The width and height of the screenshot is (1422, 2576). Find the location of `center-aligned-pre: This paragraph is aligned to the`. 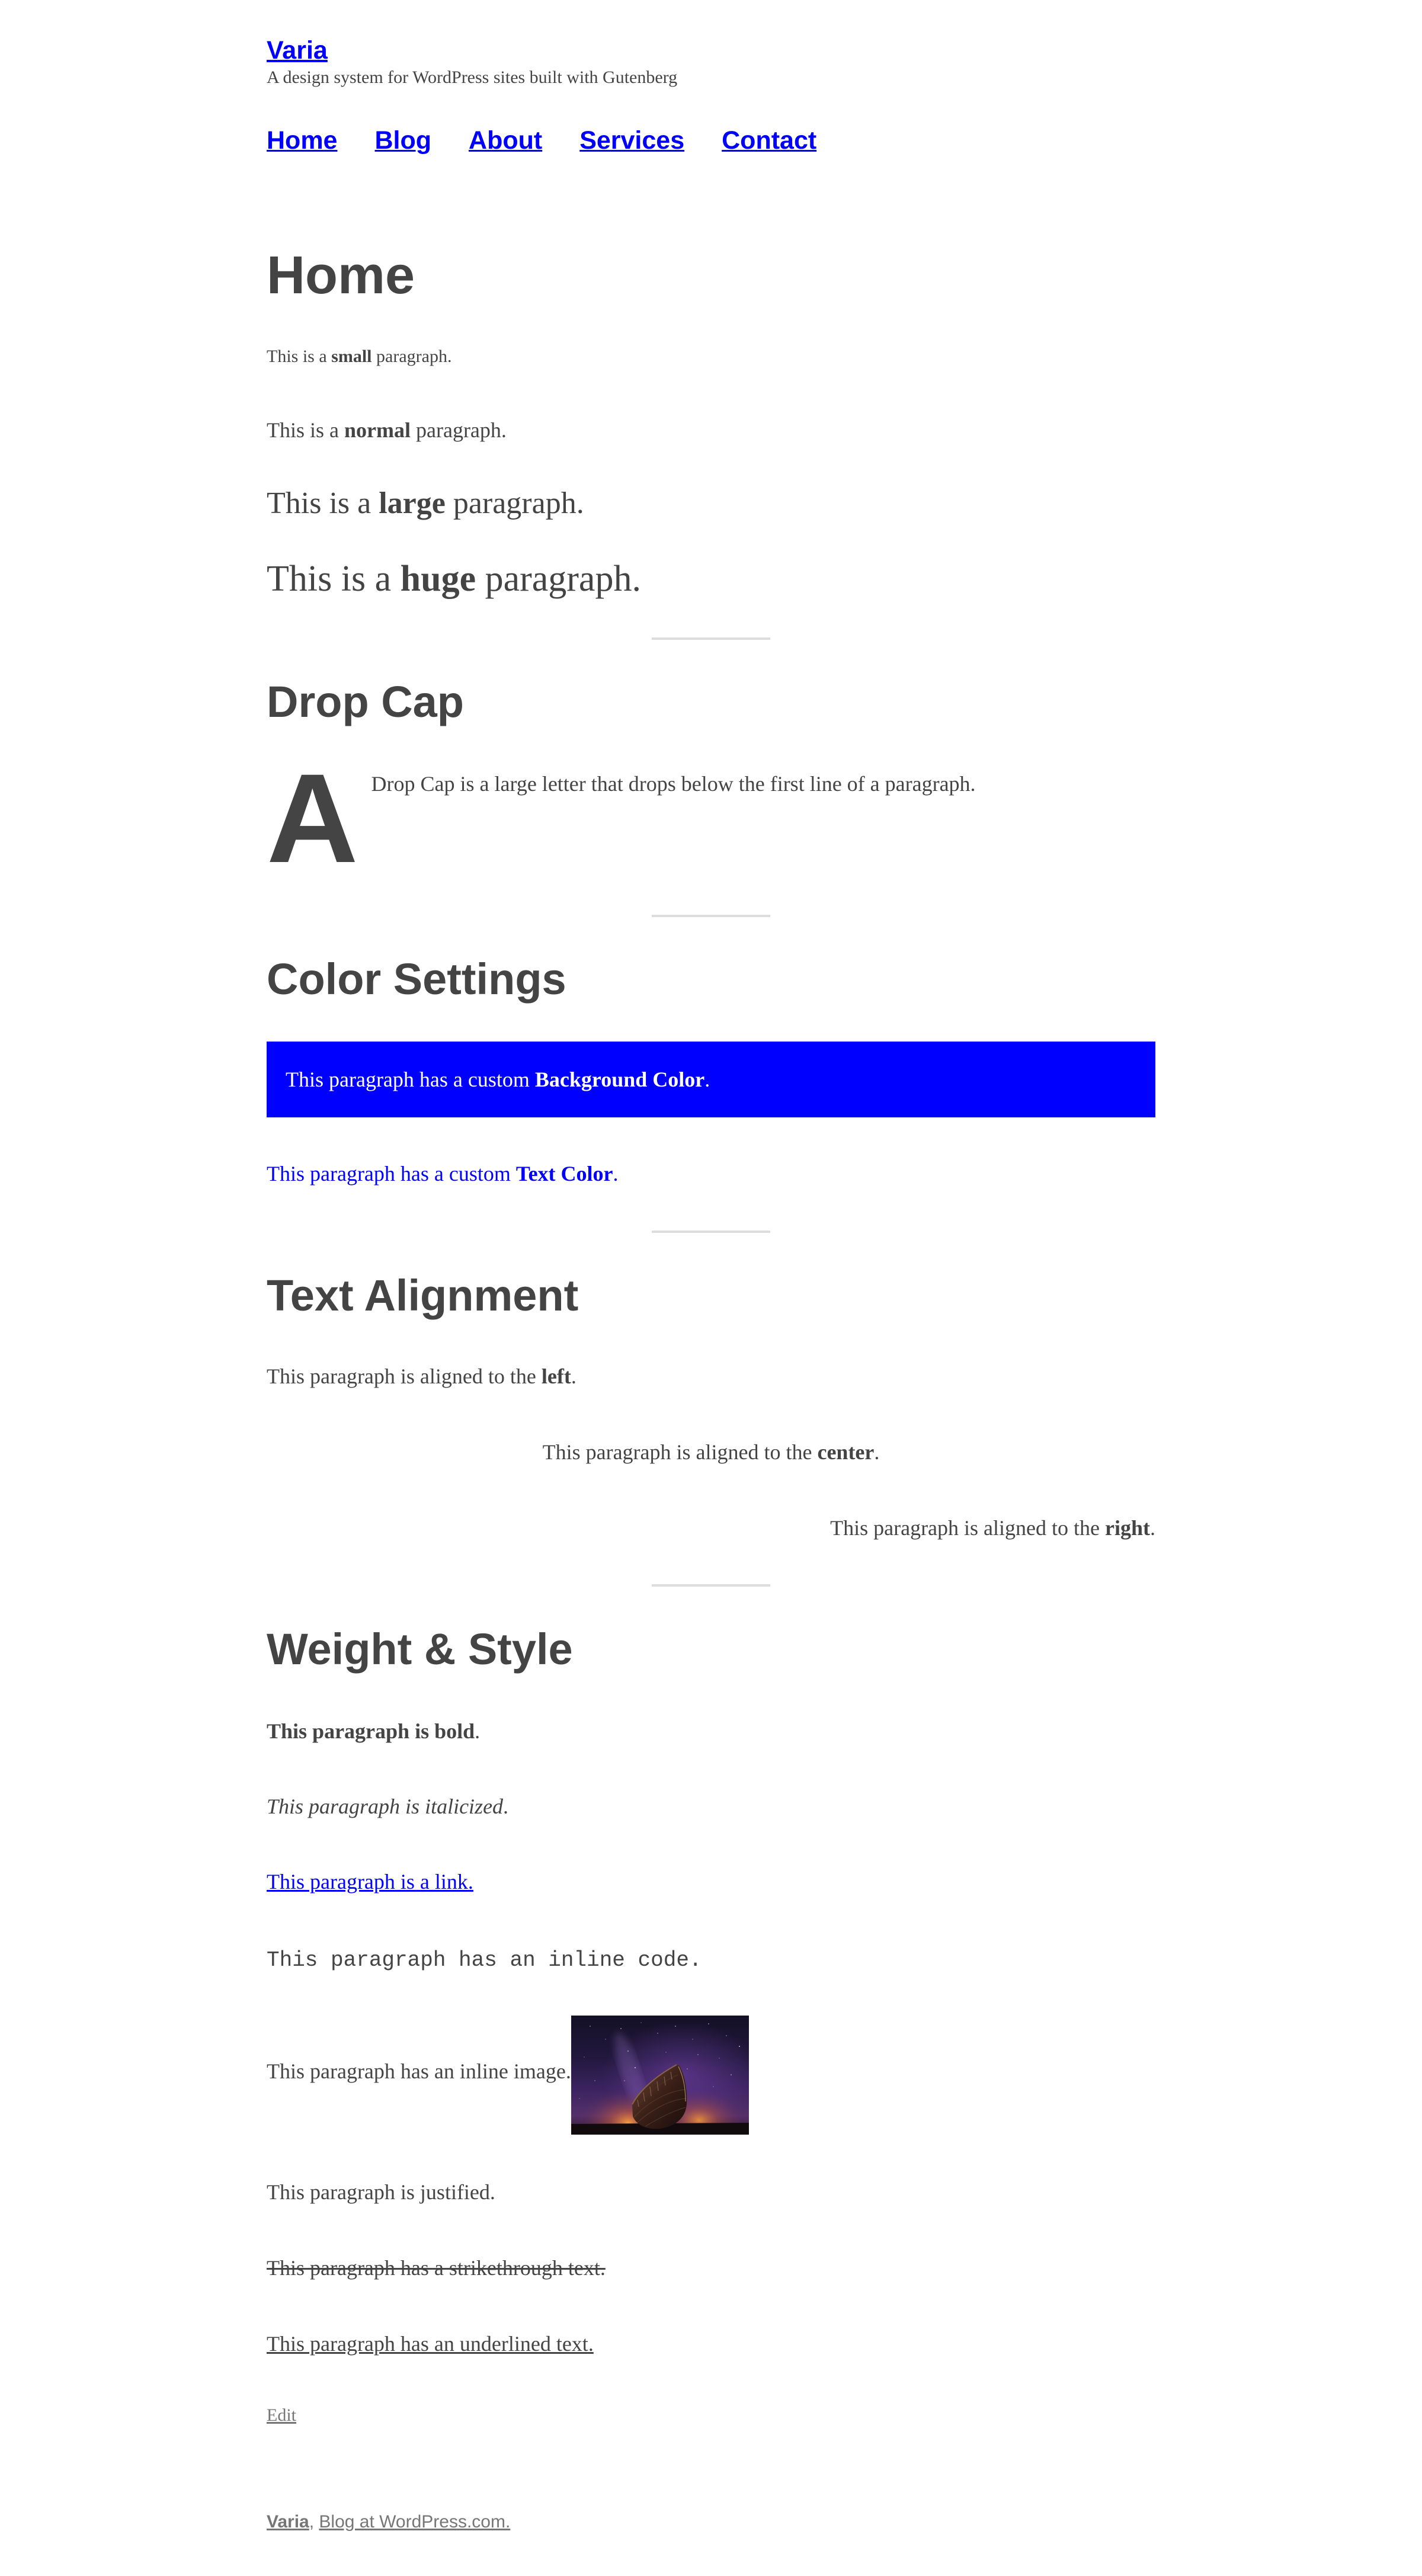

center-aligned-pre: This paragraph is aligned to the is located at coordinates (680, 1452).